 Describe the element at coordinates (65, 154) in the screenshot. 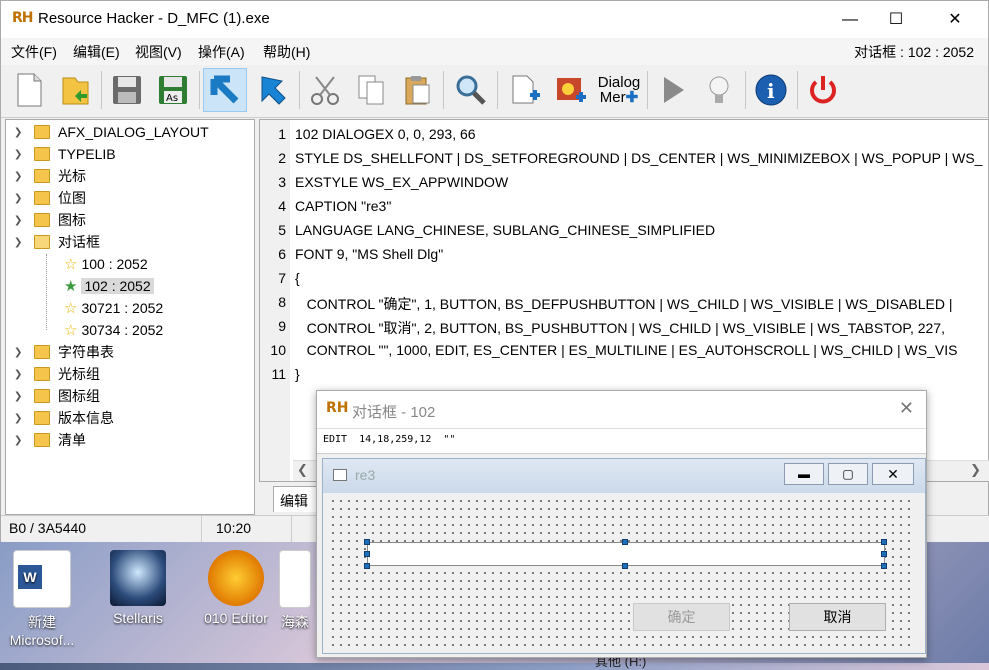

I see `tree-item: ❯ TYPELIB` at that location.